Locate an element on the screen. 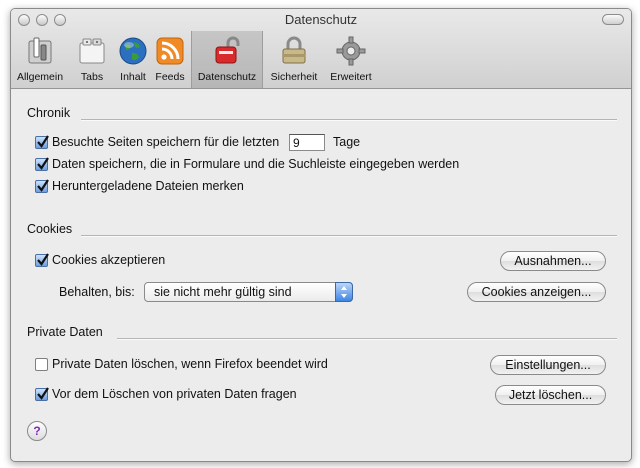  popup-arrows-icon is located at coordinates (344, 292).